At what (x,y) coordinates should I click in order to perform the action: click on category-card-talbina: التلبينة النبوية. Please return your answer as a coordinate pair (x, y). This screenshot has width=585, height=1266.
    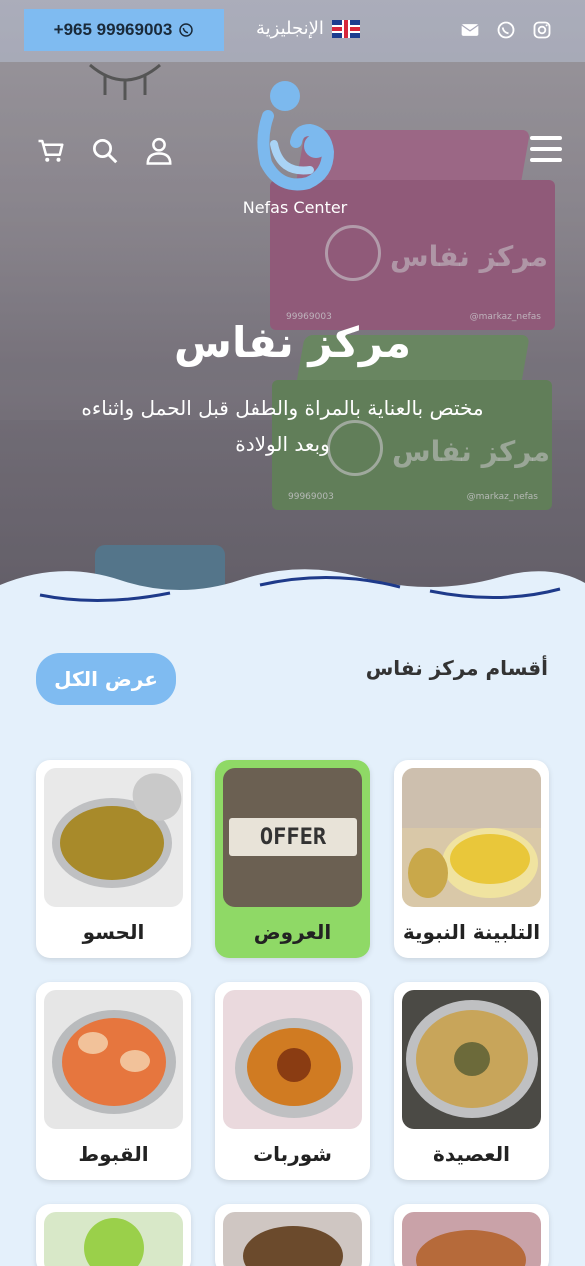
    Looking at the image, I should click on (471, 859).